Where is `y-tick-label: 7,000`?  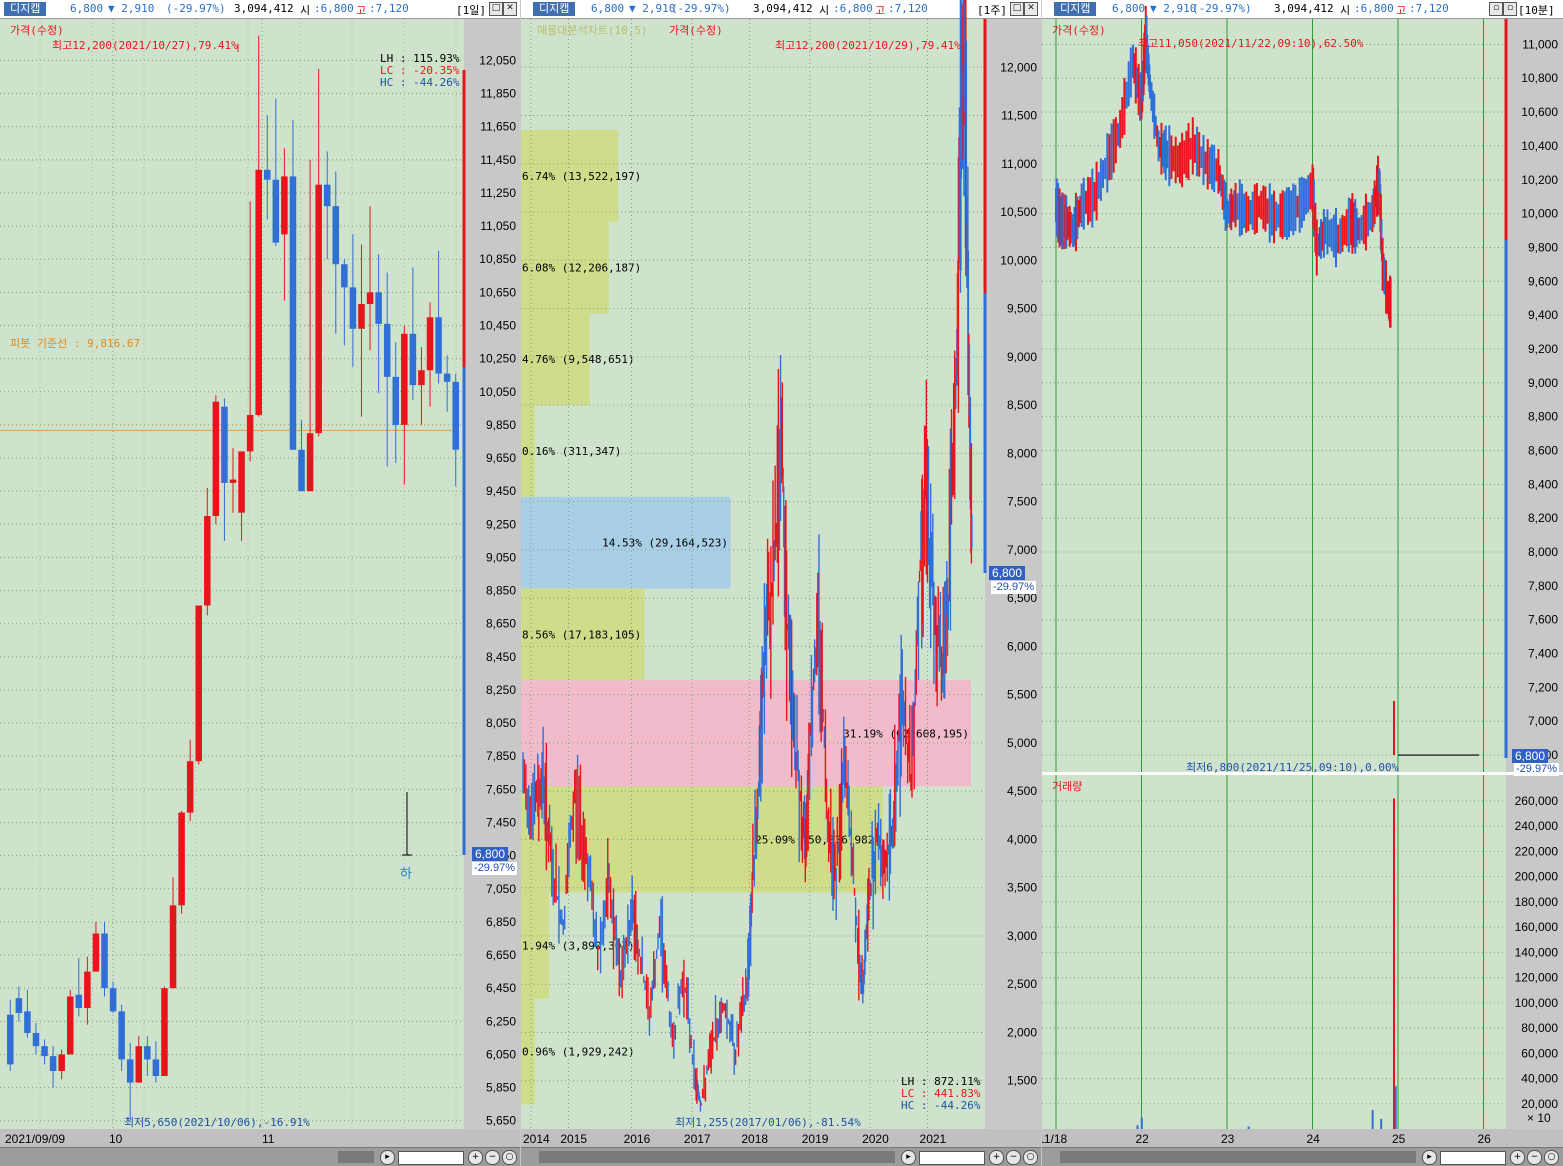 y-tick-label: 7,000 is located at coordinates (1543, 721).